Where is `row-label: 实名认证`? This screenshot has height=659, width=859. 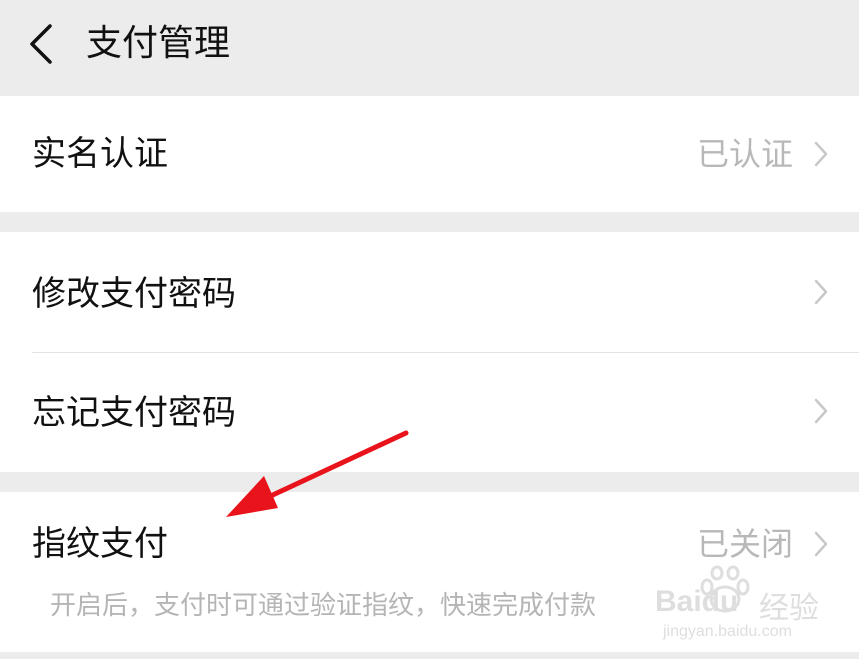 row-label: 实名认证 is located at coordinates (100, 154).